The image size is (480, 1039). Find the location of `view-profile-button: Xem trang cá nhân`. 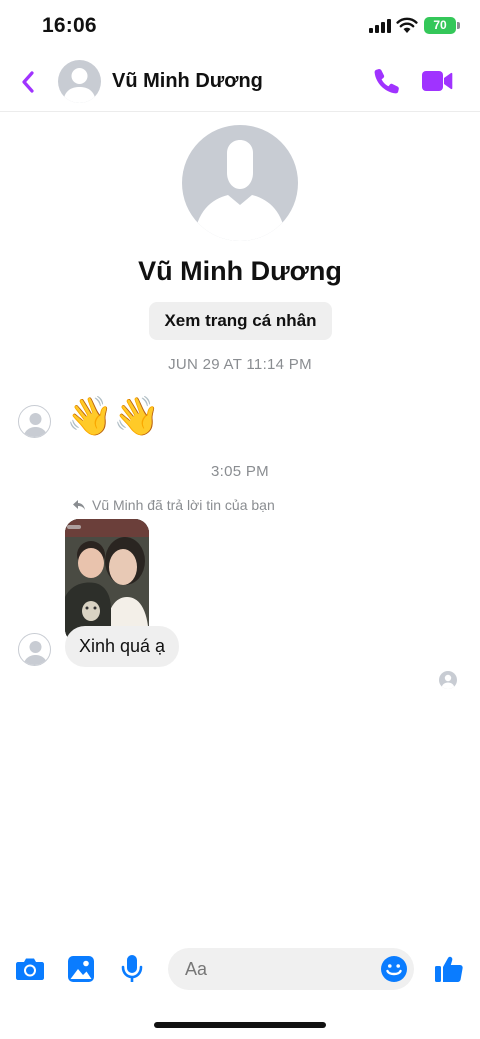

view-profile-button: Xem trang cá nhân is located at coordinates (240, 321).